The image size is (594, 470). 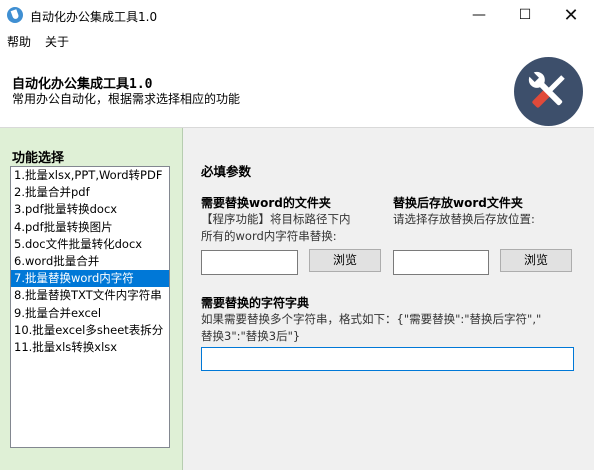 What do you see at coordinates (90, 227) in the screenshot?
I see `function-item-4: 4.pdf批量转换图片` at bounding box center [90, 227].